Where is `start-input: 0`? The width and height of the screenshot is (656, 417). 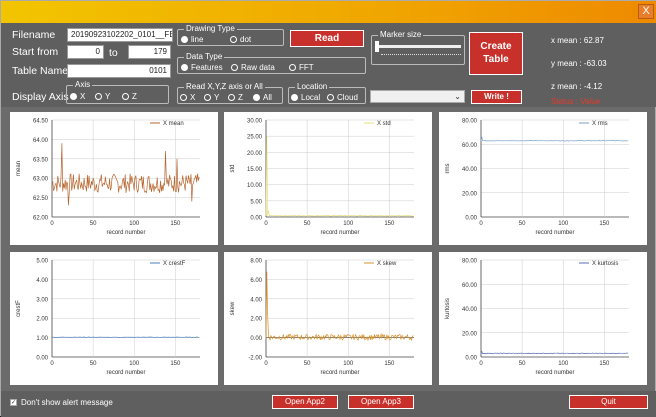 start-input: 0 is located at coordinates (85, 52).